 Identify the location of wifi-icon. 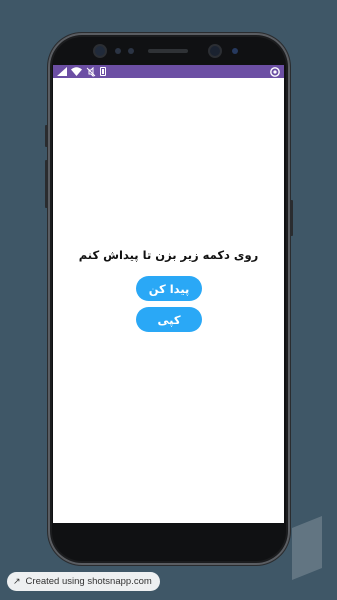
(76, 71).